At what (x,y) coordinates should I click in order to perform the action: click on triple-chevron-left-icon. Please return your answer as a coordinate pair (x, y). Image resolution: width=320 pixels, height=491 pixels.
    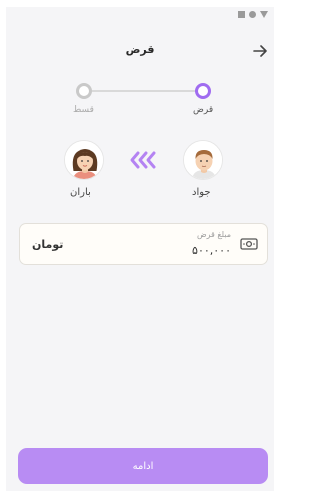
    Looking at the image, I should click on (143, 160).